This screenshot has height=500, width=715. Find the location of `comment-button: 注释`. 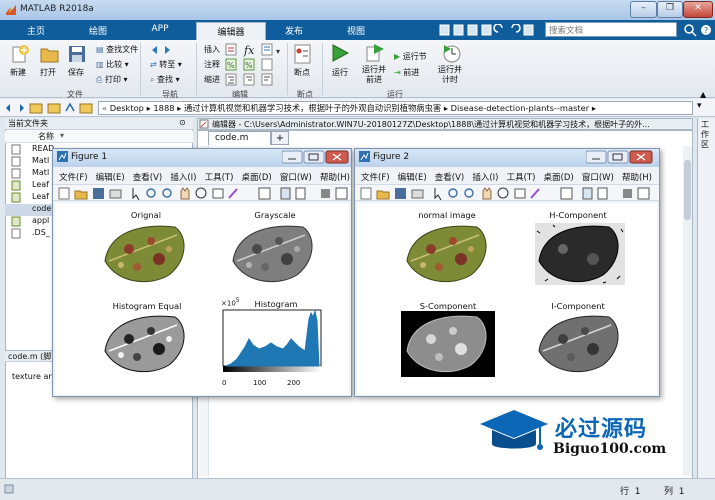

comment-button: 注释 is located at coordinates (212, 64).